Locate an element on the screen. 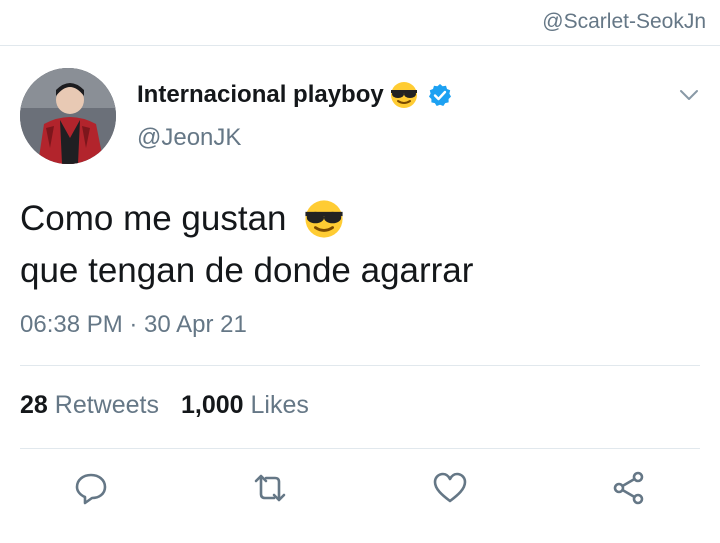 The height and width of the screenshot is (543, 720). like-button is located at coordinates (450, 488).